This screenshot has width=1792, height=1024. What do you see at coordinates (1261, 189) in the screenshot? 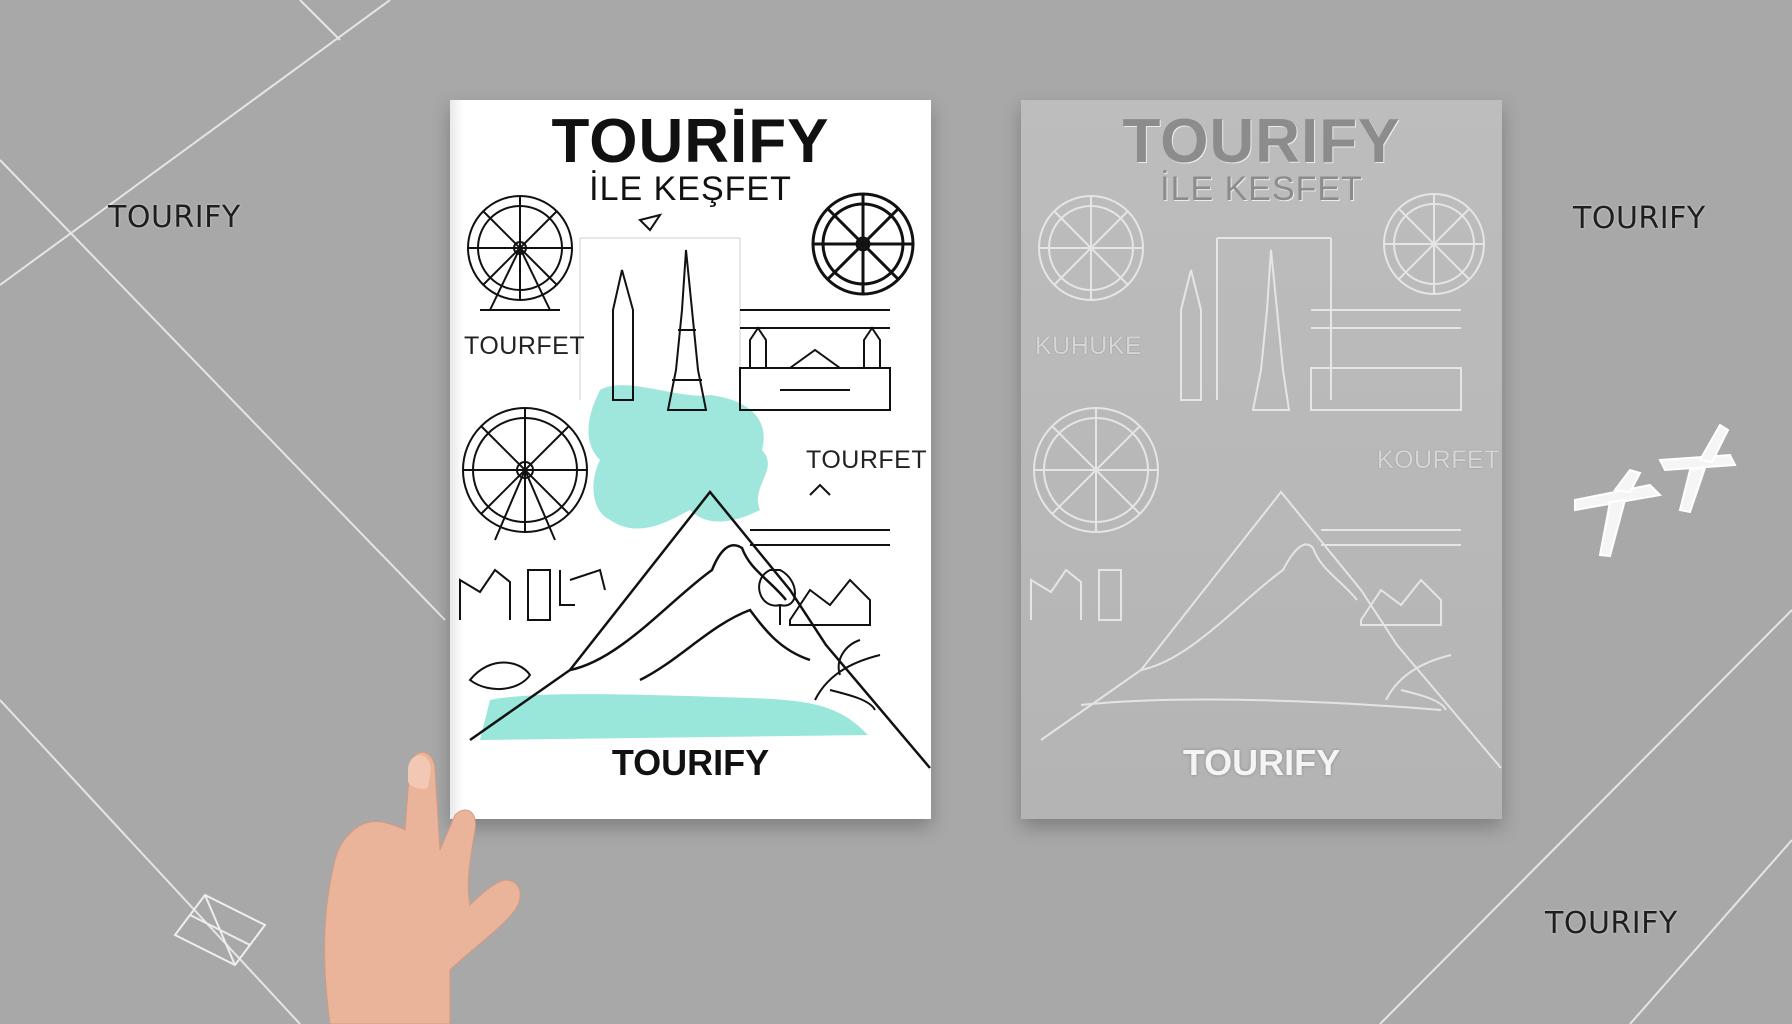
I see `cover-subtitle: İLE KESFET` at bounding box center [1261, 189].